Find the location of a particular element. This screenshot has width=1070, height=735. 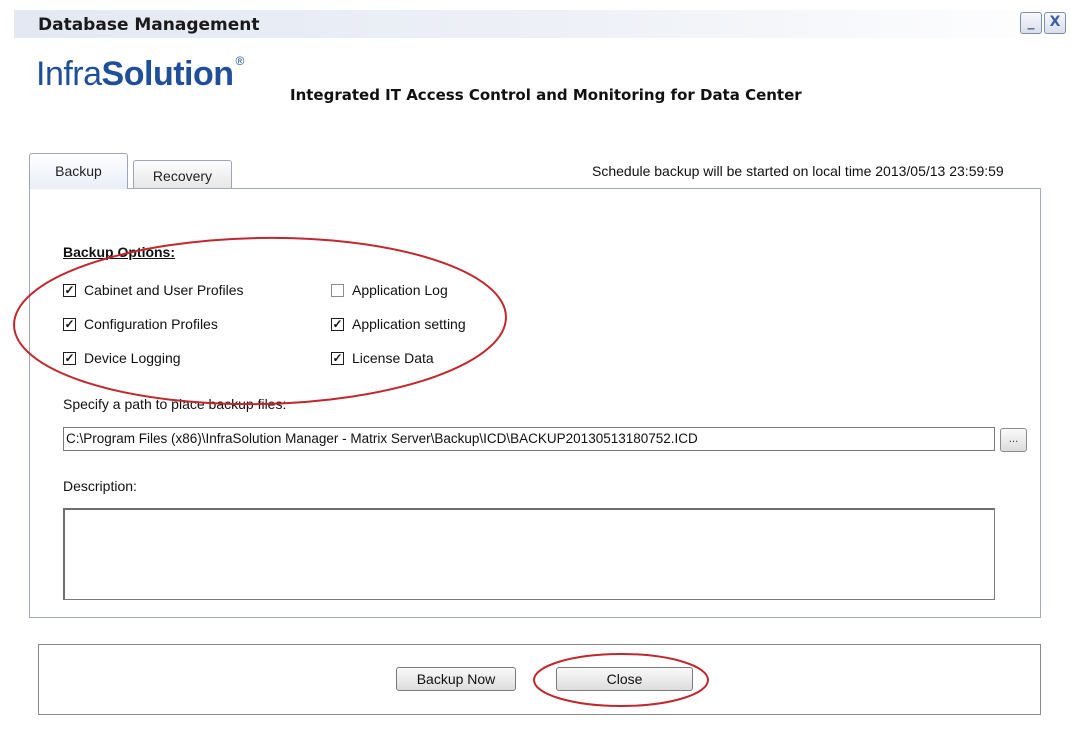

checkbox-license-data: ✓ License Data is located at coordinates (382, 358).